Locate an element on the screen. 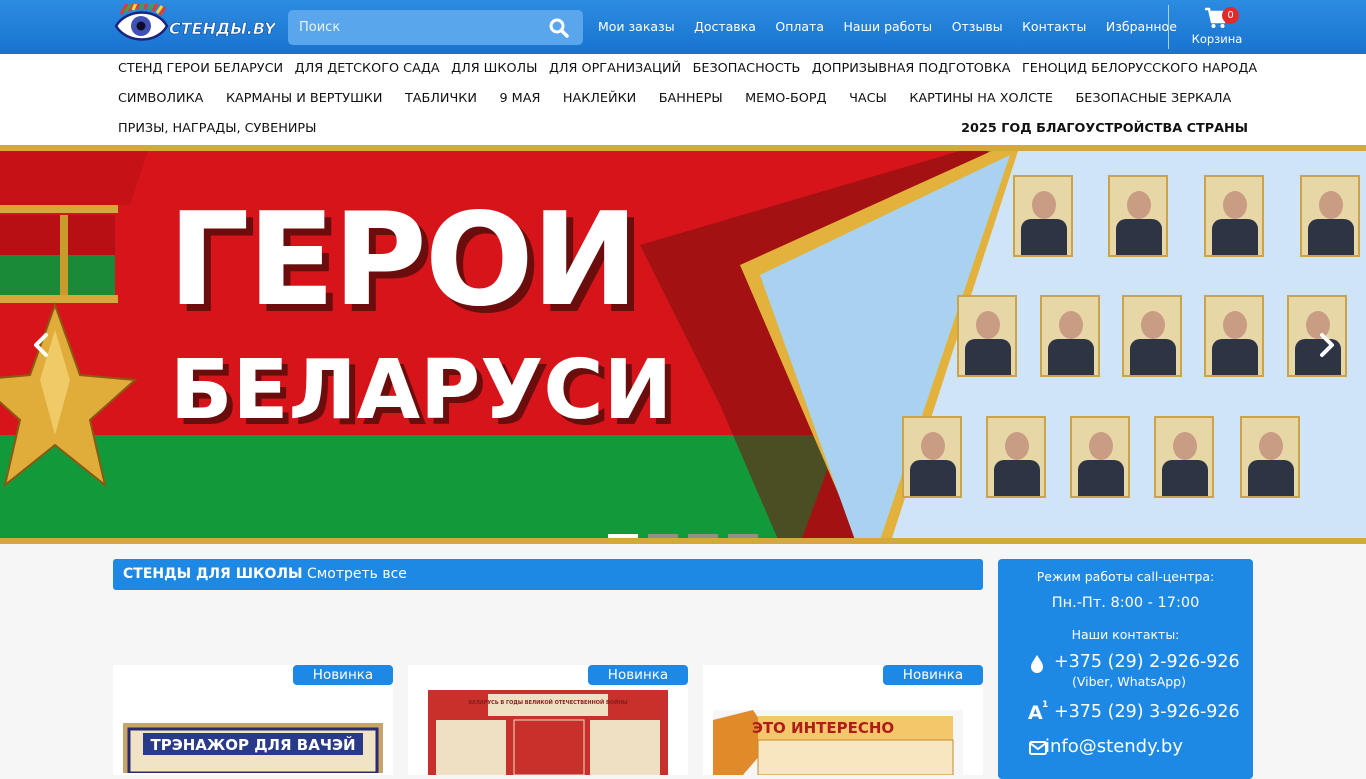 This screenshot has height=779, width=1366. product-card: Новинка ЭТО ИНТЕРЕСНО is located at coordinates (843, 720).